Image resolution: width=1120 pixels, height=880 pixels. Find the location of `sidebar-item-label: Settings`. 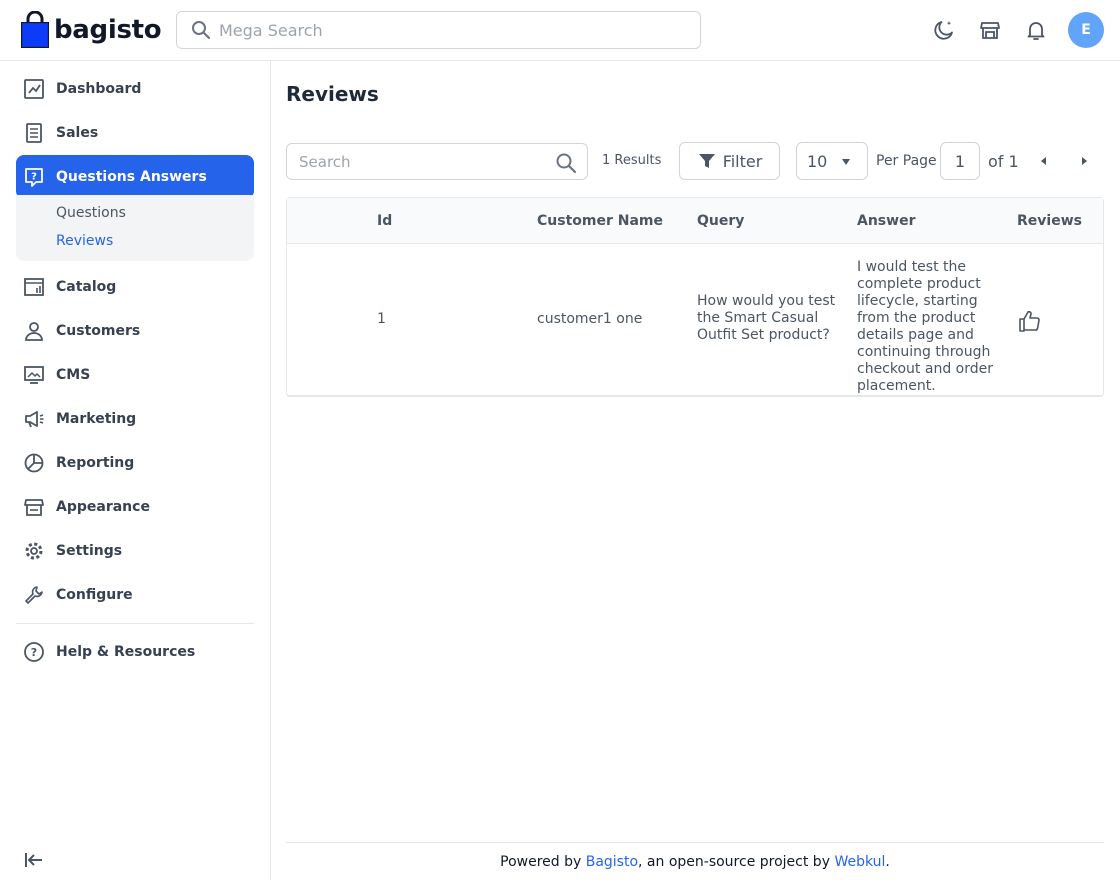

sidebar-item-label: Settings is located at coordinates (89, 551).